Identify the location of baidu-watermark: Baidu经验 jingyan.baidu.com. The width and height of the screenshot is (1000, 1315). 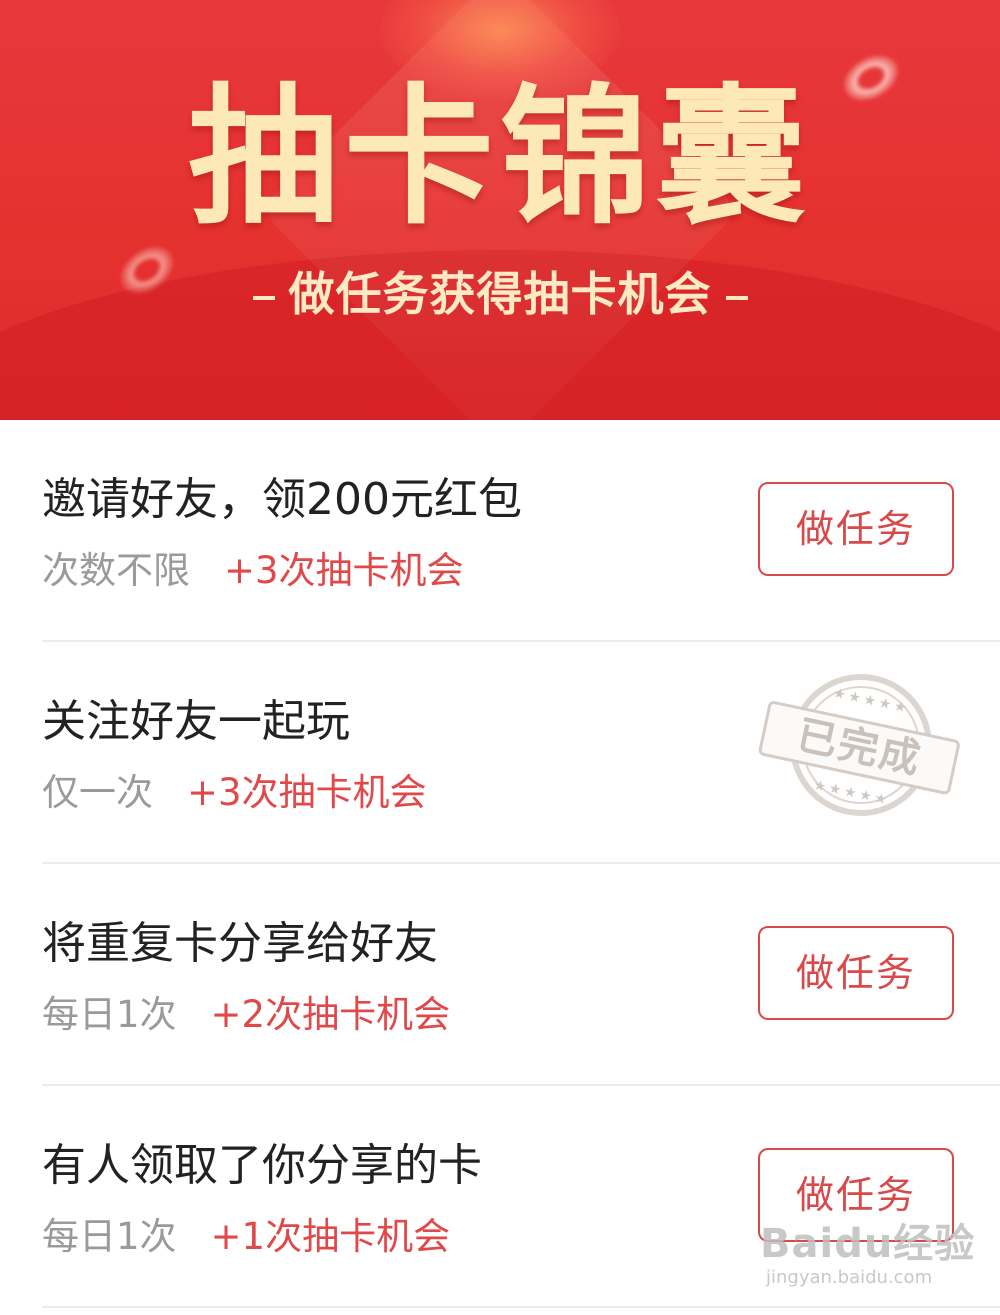
(870, 1256).